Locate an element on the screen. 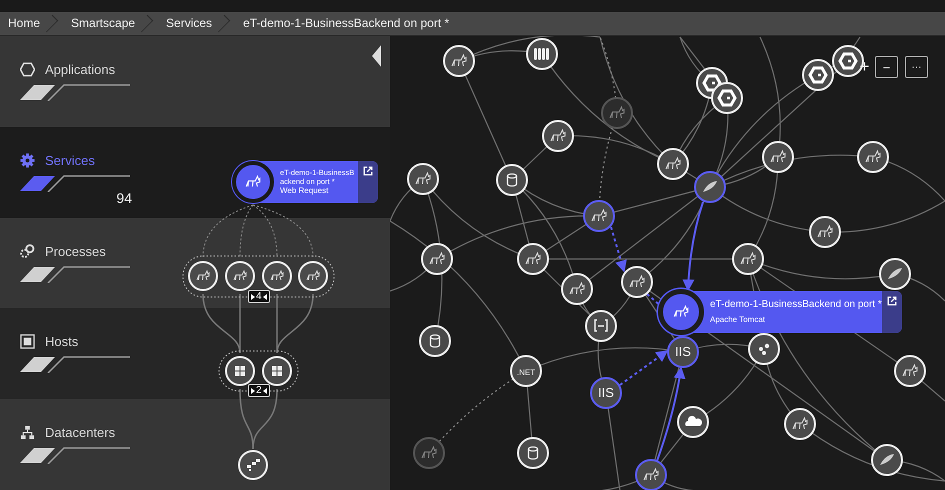 The height and width of the screenshot is (490, 945). layer-name: Datacenters is located at coordinates (80, 432).